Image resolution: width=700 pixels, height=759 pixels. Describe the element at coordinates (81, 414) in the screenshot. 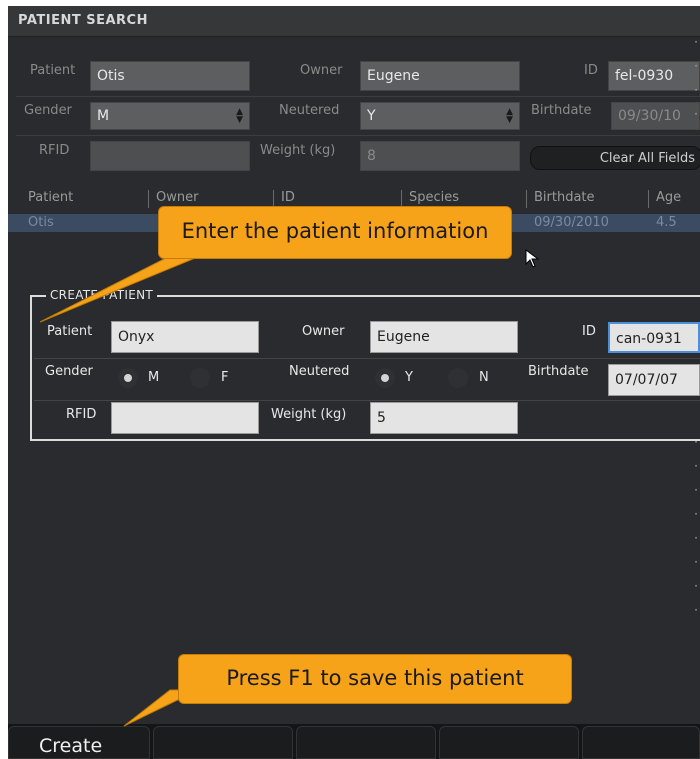

I see `create-rfid-label: RFID` at that location.